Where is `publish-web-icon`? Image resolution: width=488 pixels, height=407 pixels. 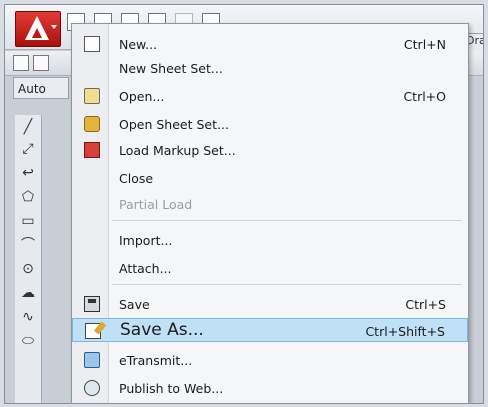
publish-web-icon is located at coordinates (92, 388).